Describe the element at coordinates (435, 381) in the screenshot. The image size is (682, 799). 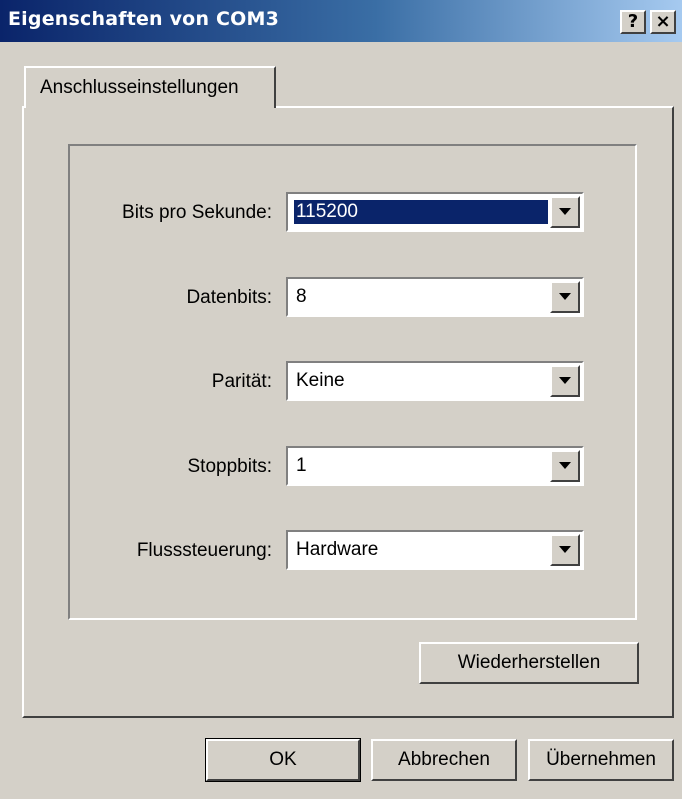
I see `parity-select: Keine` at that location.